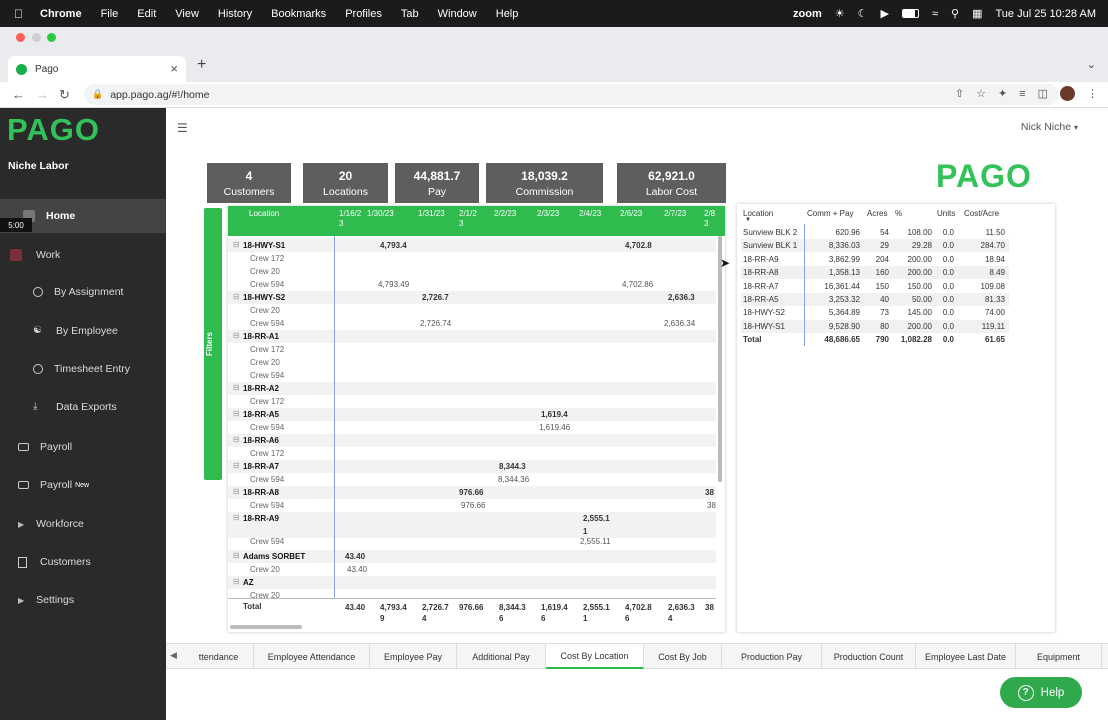 The width and height of the screenshot is (1108, 720). I want to click on battery-icon, so click(910, 13).